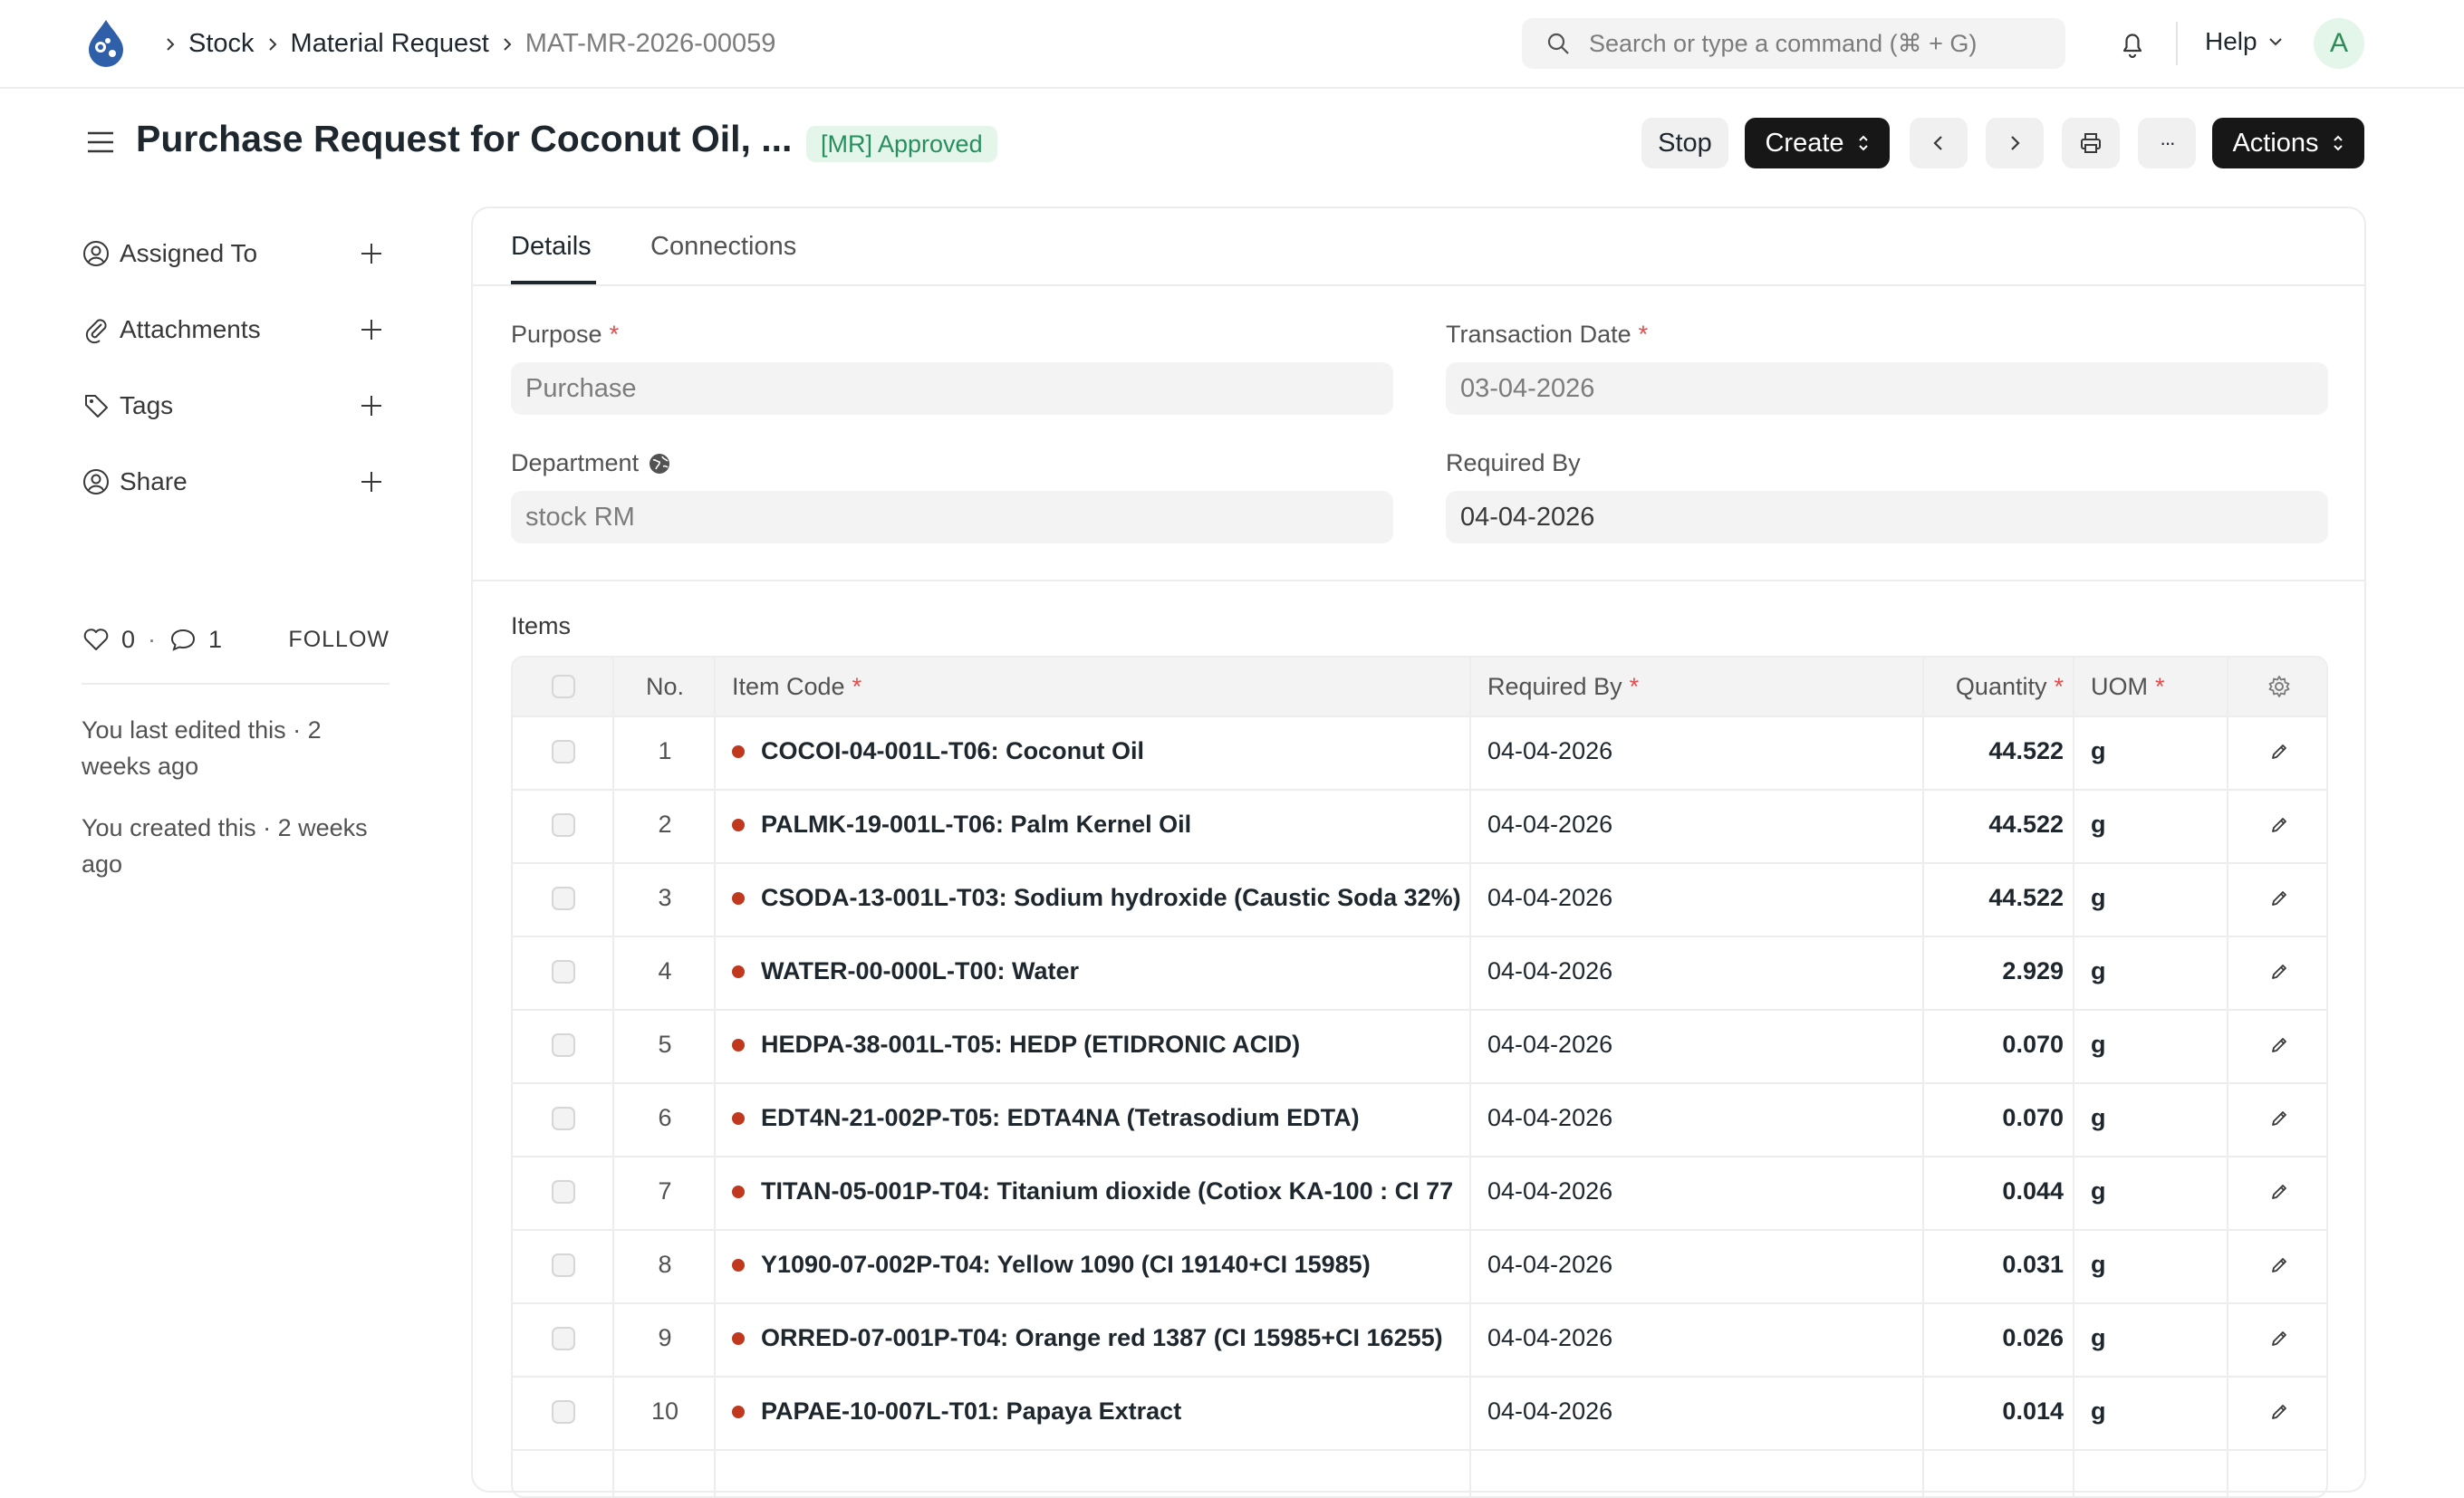 Image resolution: width=2464 pixels, height=1498 pixels. What do you see at coordinates (650, 44) in the screenshot?
I see `breadcrumb-current-document: MAT-MR-2026-00059` at bounding box center [650, 44].